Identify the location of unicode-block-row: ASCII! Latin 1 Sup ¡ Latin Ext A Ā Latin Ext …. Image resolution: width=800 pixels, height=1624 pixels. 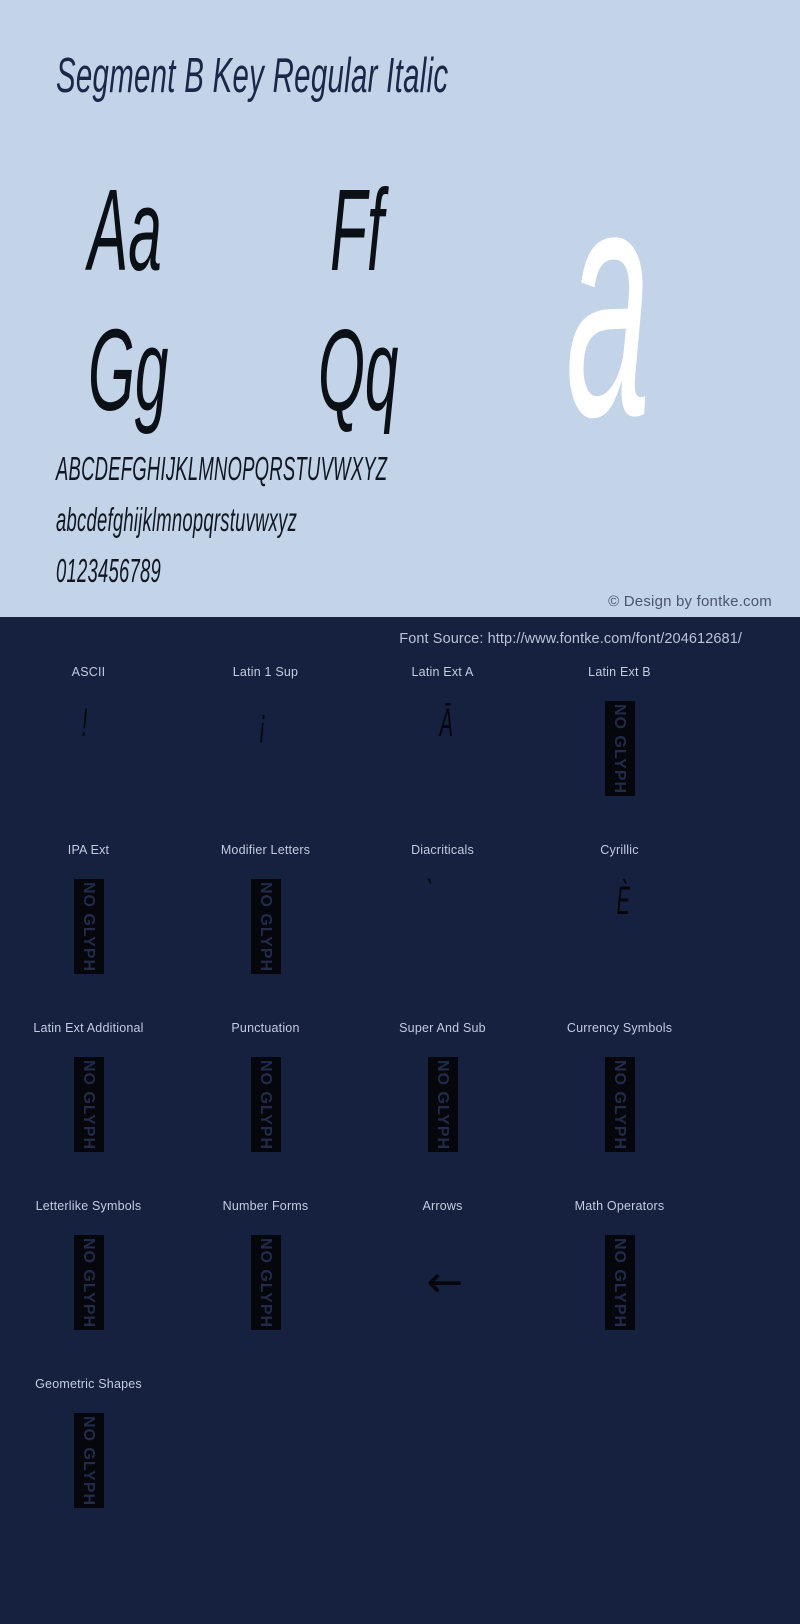
(400, 744).